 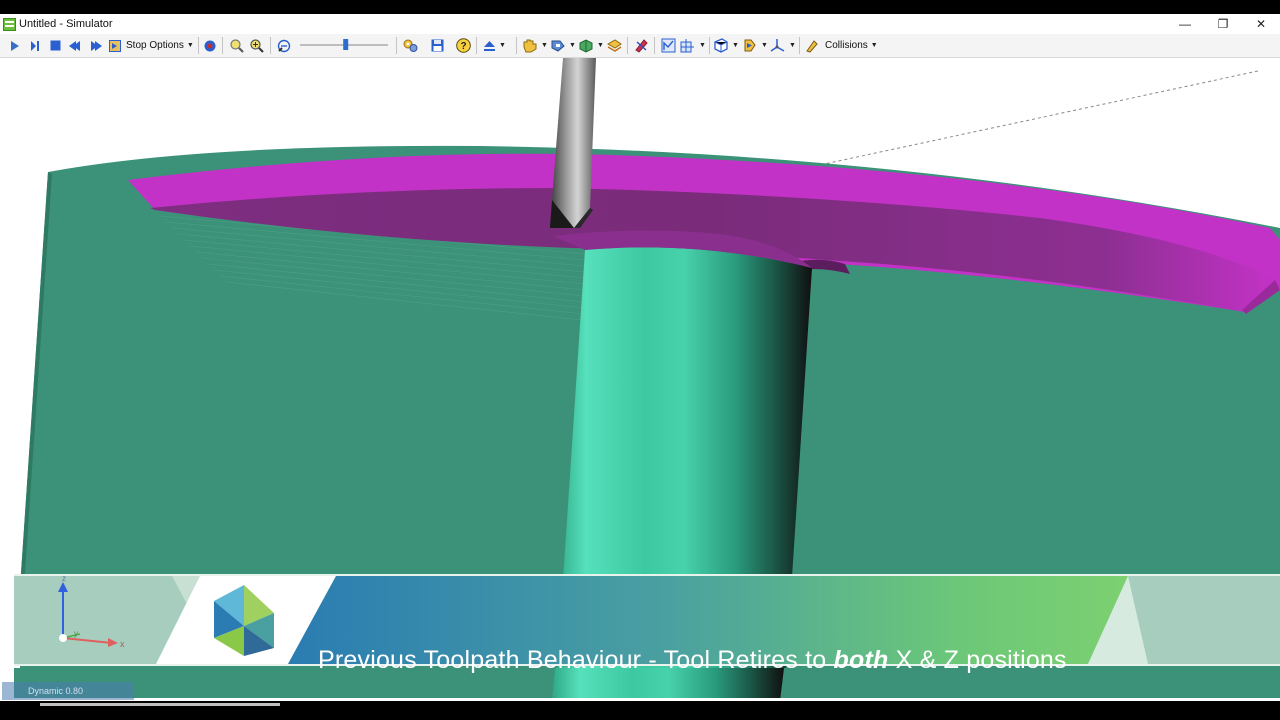 I want to click on measure-button, so click(x=668, y=45).